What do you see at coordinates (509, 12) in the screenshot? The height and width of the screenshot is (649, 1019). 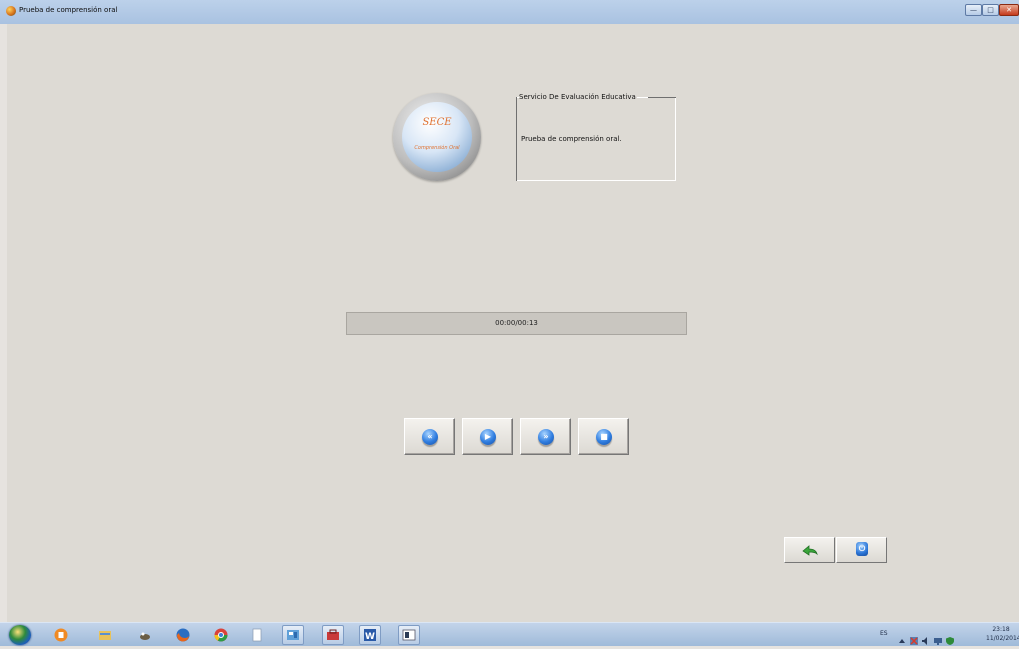 I see `title-bar: Prueba de comprensión oral — □ ✕` at bounding box center [509, 12].